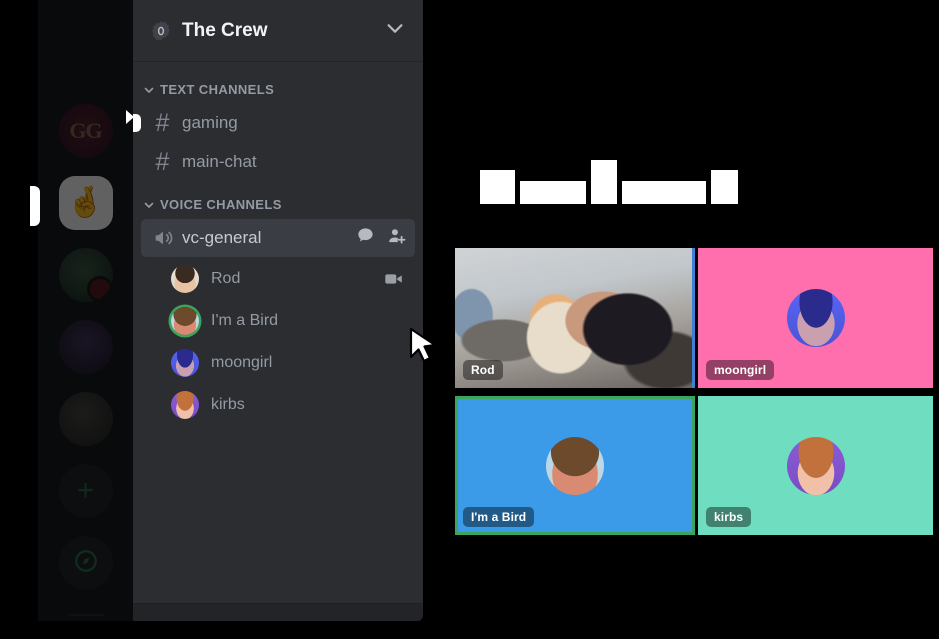 The image size is (939, 639). Describe the element at coordinates (397, 238) in the screenshot. I see `add-person-icon` at that location.